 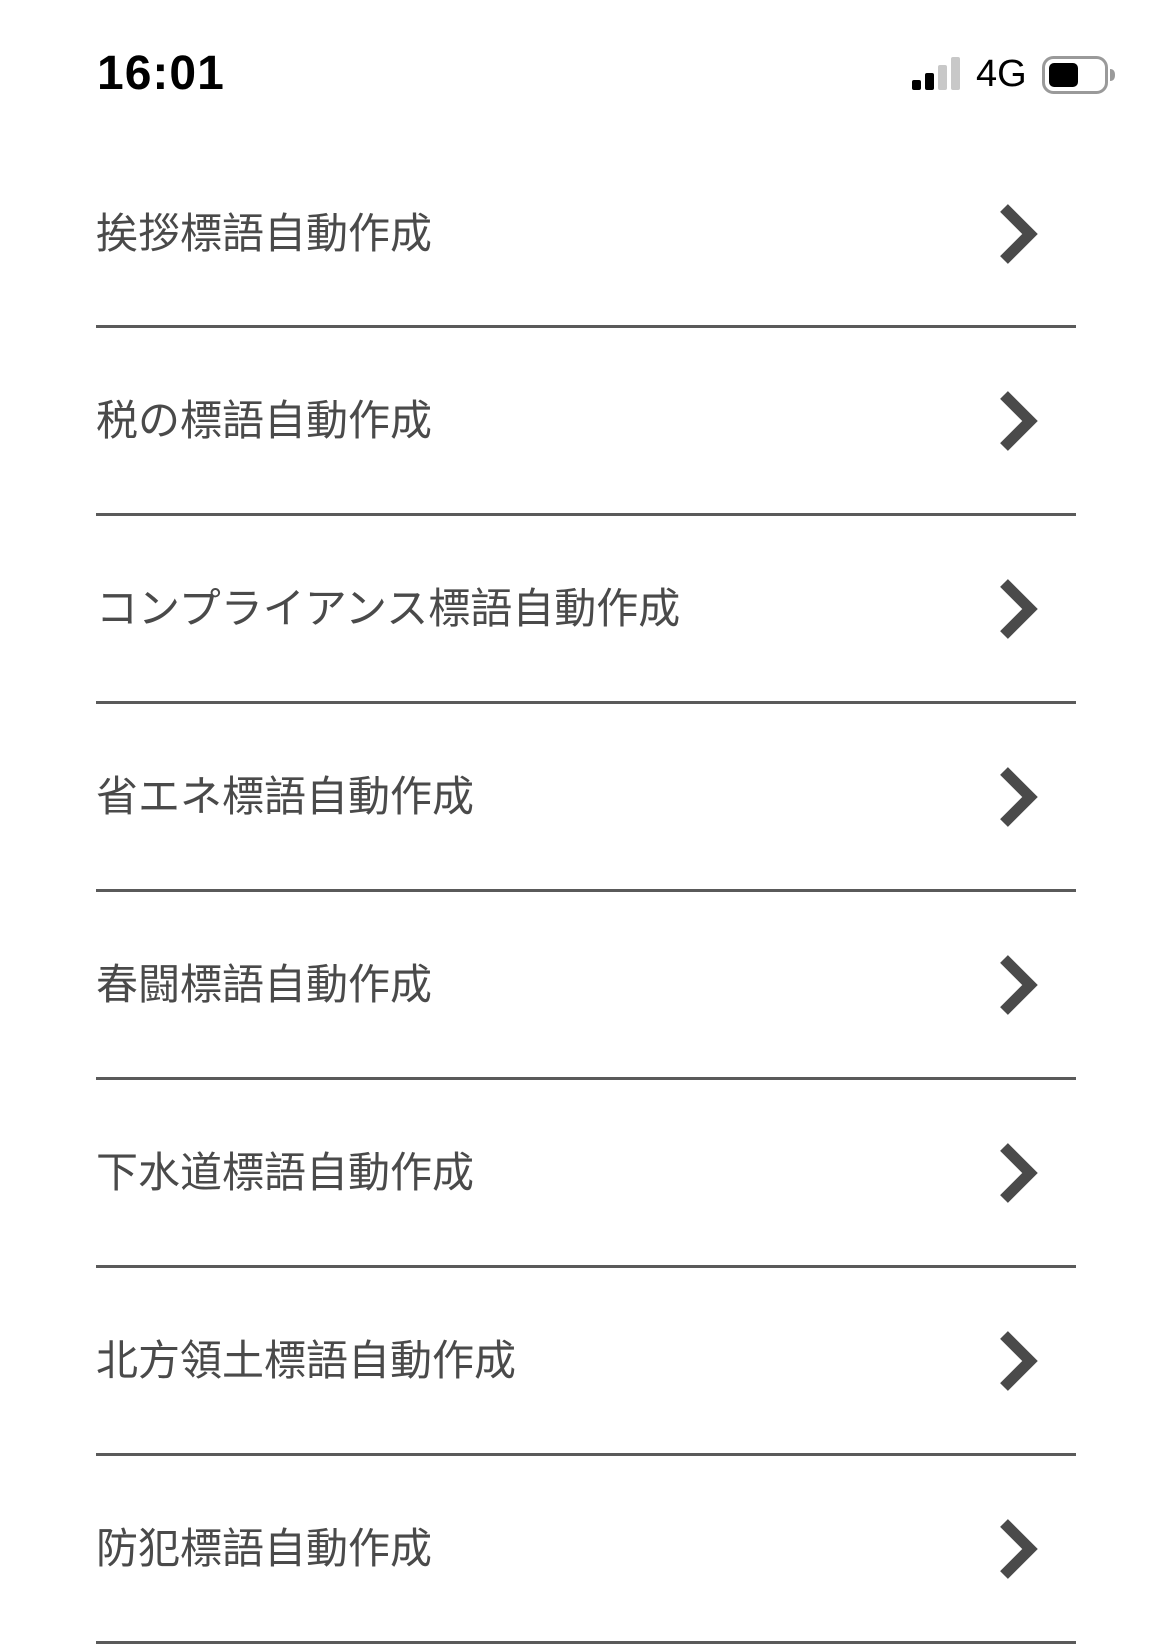 I want to click on menu-item-label: 防犯標語自動作成, so click(x=264, y=1548).